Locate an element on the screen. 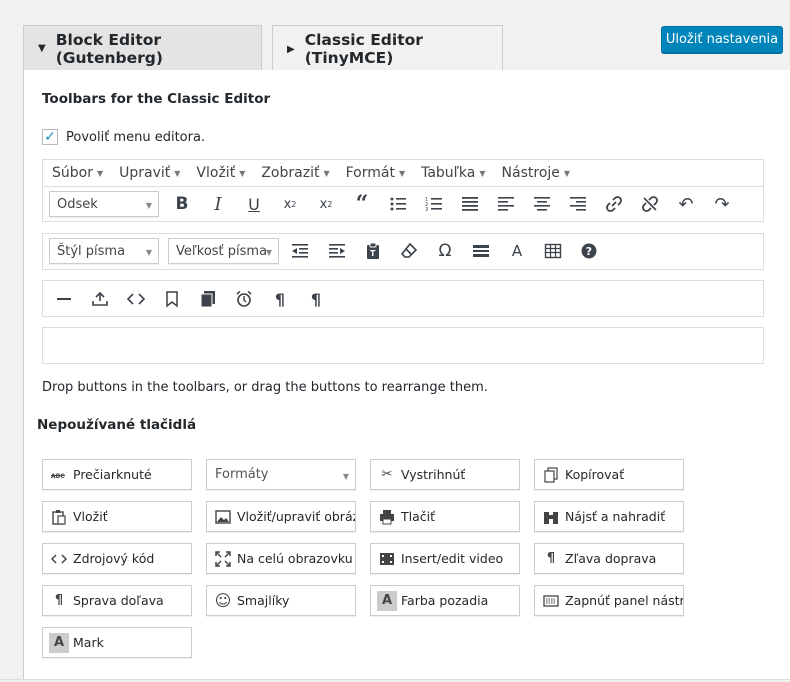  unused-button-label: Formáty is located at coordinates (242, 474).